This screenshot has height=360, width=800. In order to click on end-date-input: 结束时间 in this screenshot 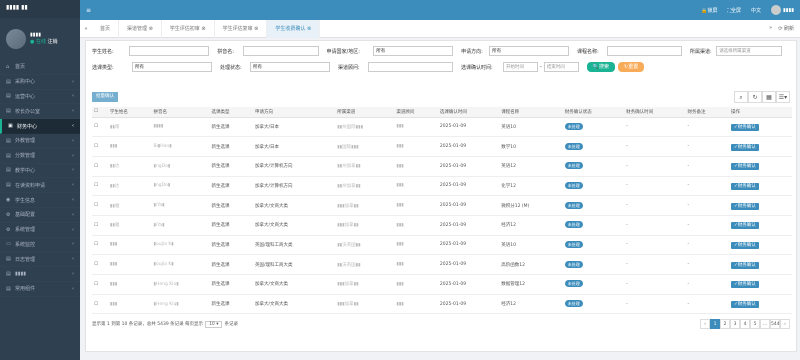, I will do `click(561, 67)`.